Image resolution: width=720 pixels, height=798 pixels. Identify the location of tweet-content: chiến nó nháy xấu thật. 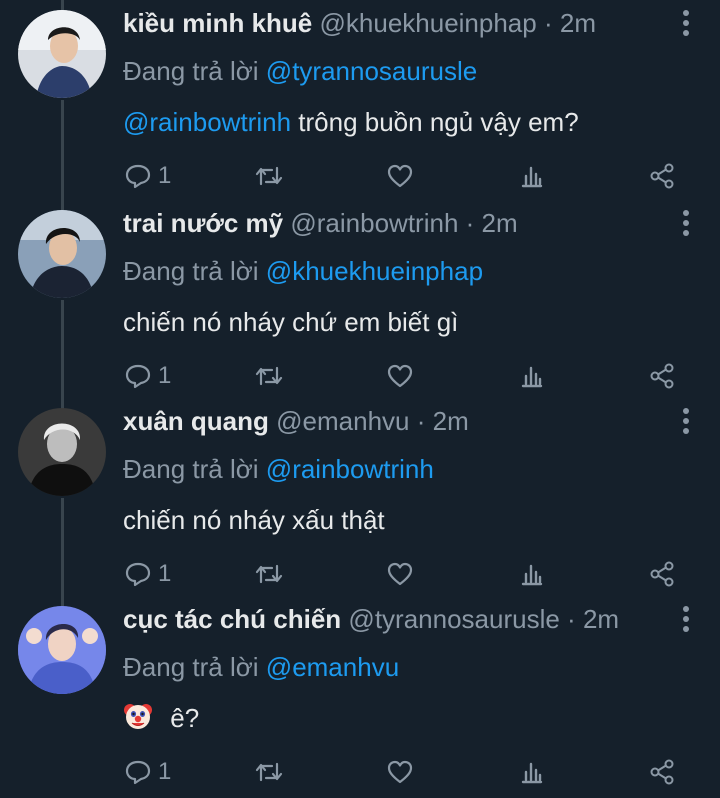
(254, 520).